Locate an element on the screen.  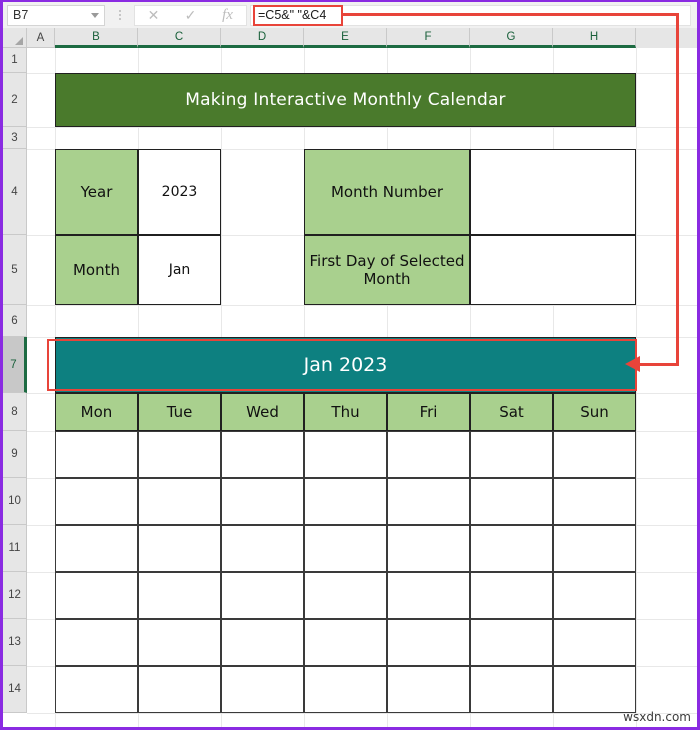
formula-input: =C5&" "&C4 is located at coordinates (470, 15).